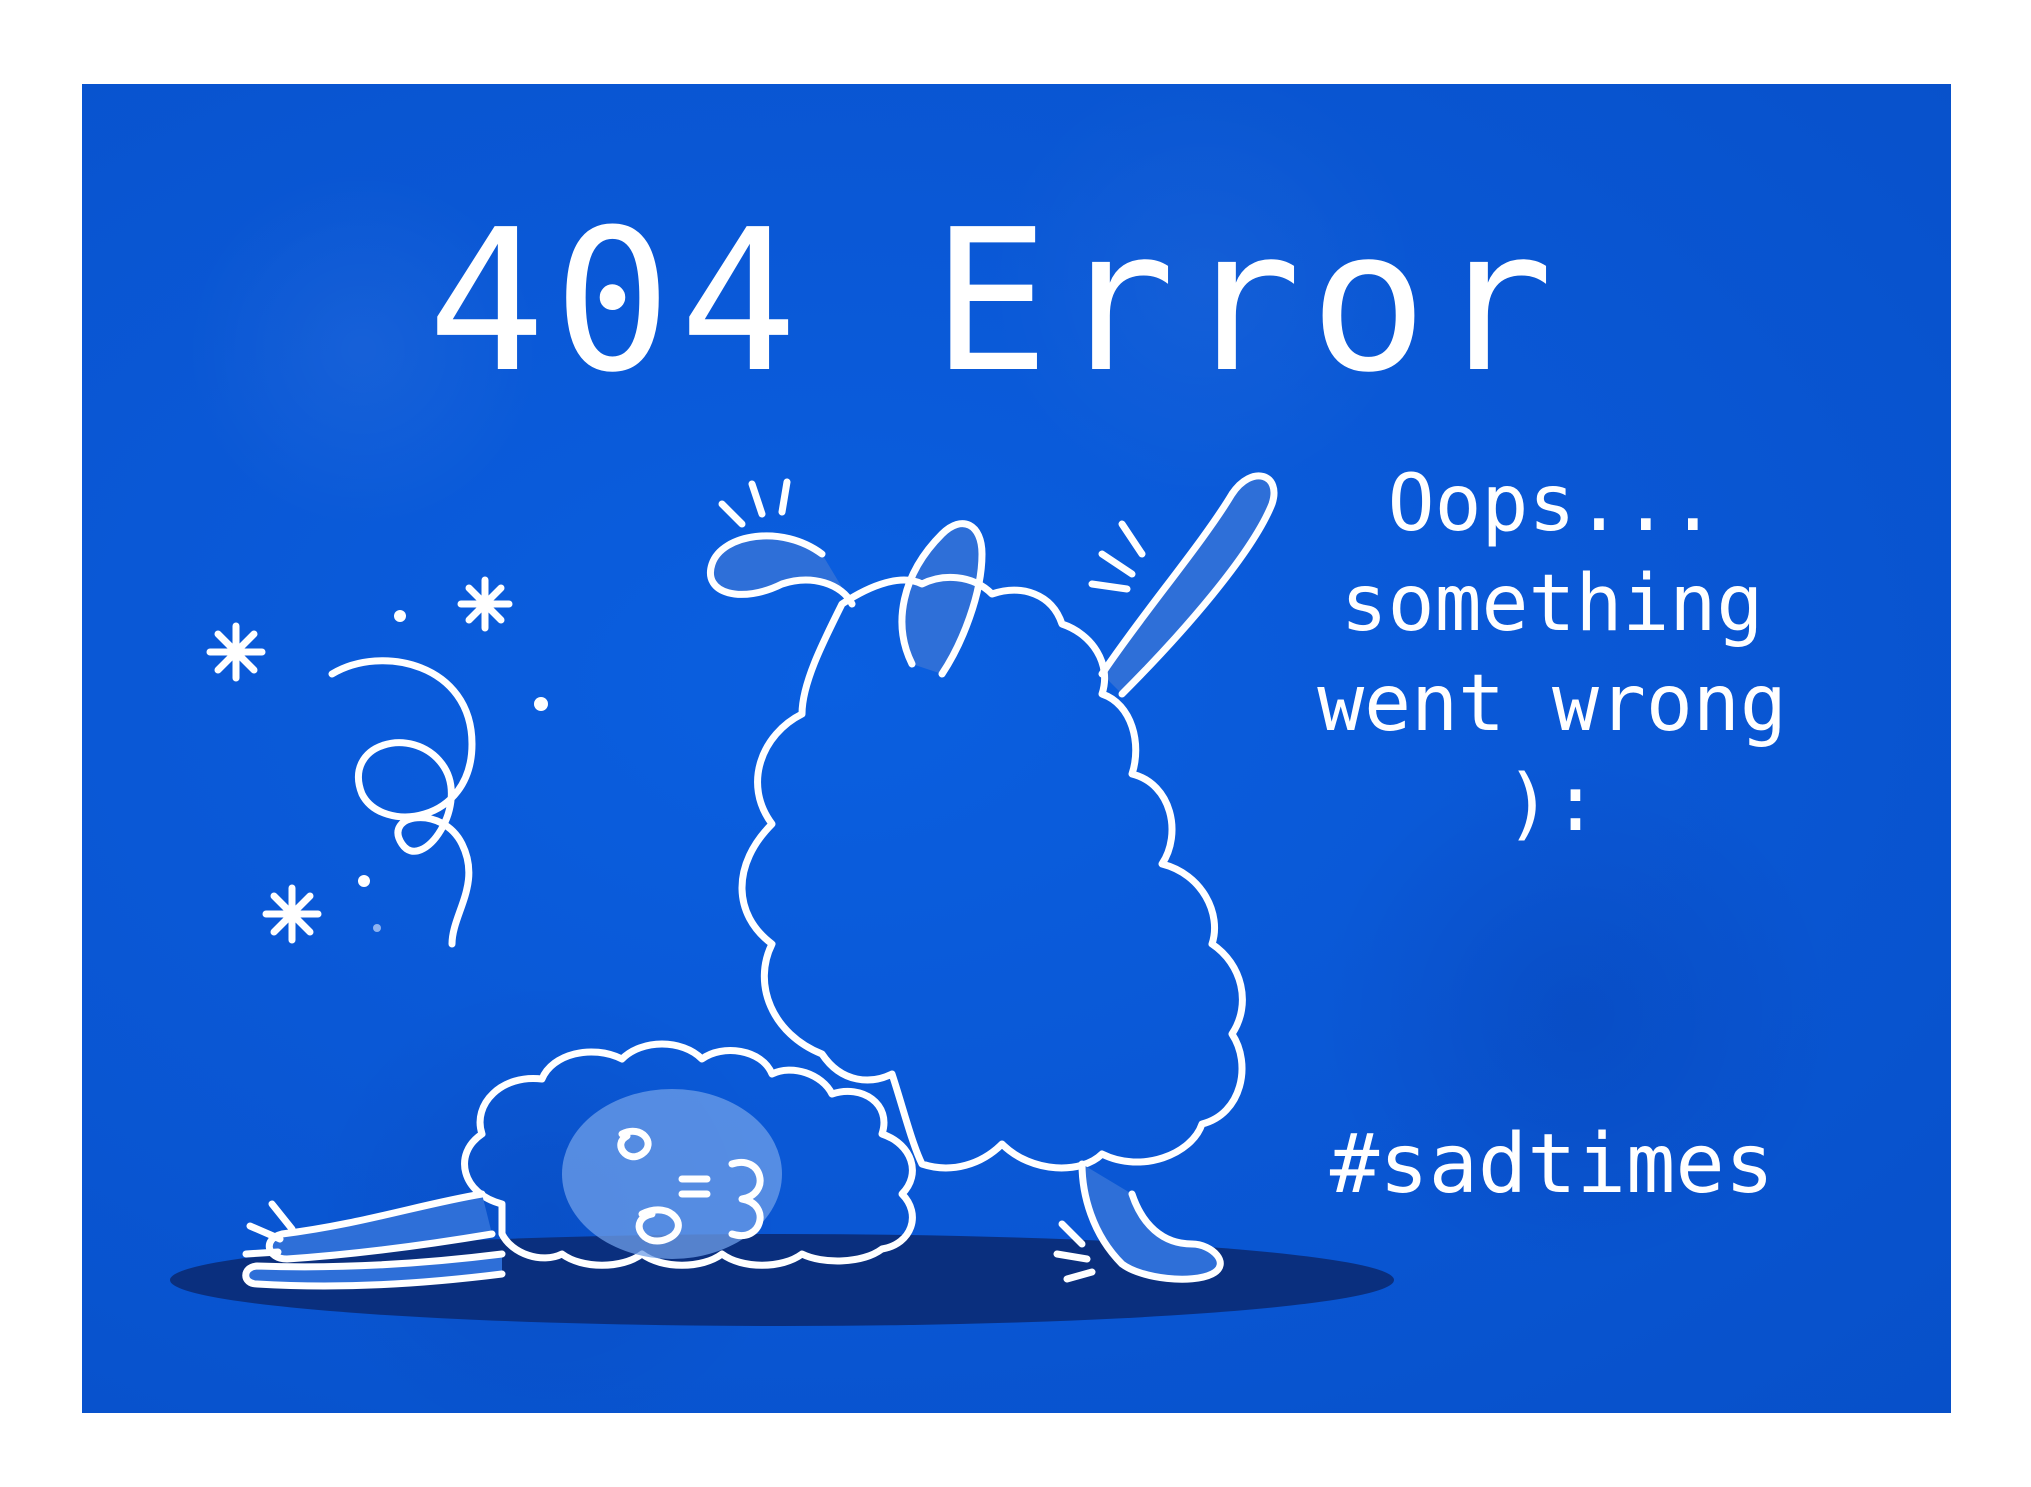  I want to click on sheep-ear, so click(942, 599).